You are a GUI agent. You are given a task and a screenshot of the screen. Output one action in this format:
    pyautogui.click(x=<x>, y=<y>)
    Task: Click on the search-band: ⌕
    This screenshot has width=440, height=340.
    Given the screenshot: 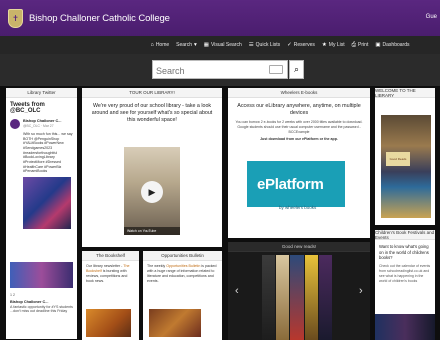 What is the action you would take?
    pyautogui.click(x=220, y=70)
    